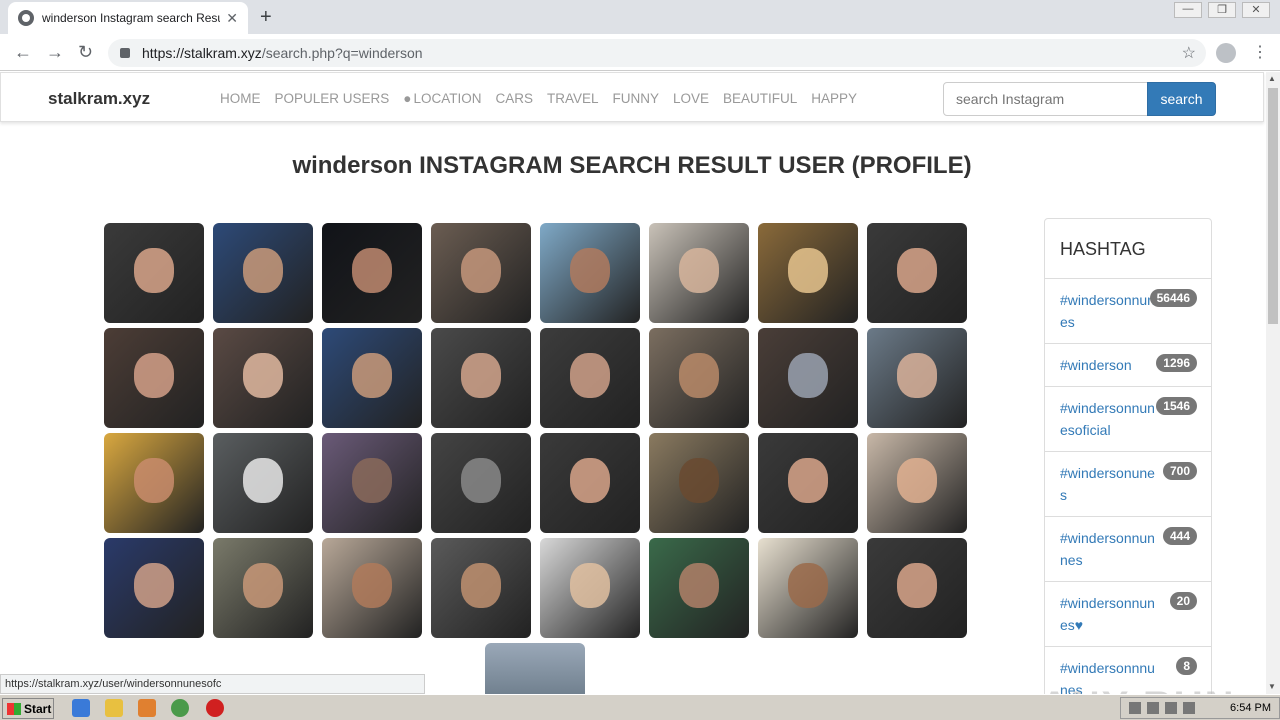  Describe the element at coordinates (1189, 708) in the screenshot. I see `flag-icon` at that location.